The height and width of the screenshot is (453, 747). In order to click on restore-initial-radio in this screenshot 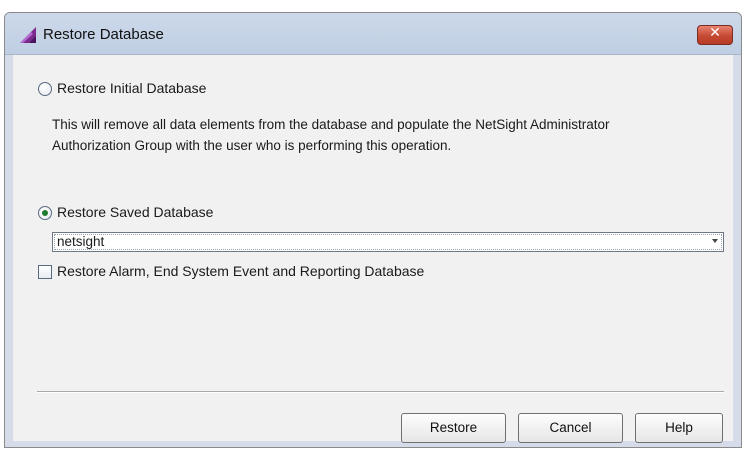, I will do `click(45, 89)`.